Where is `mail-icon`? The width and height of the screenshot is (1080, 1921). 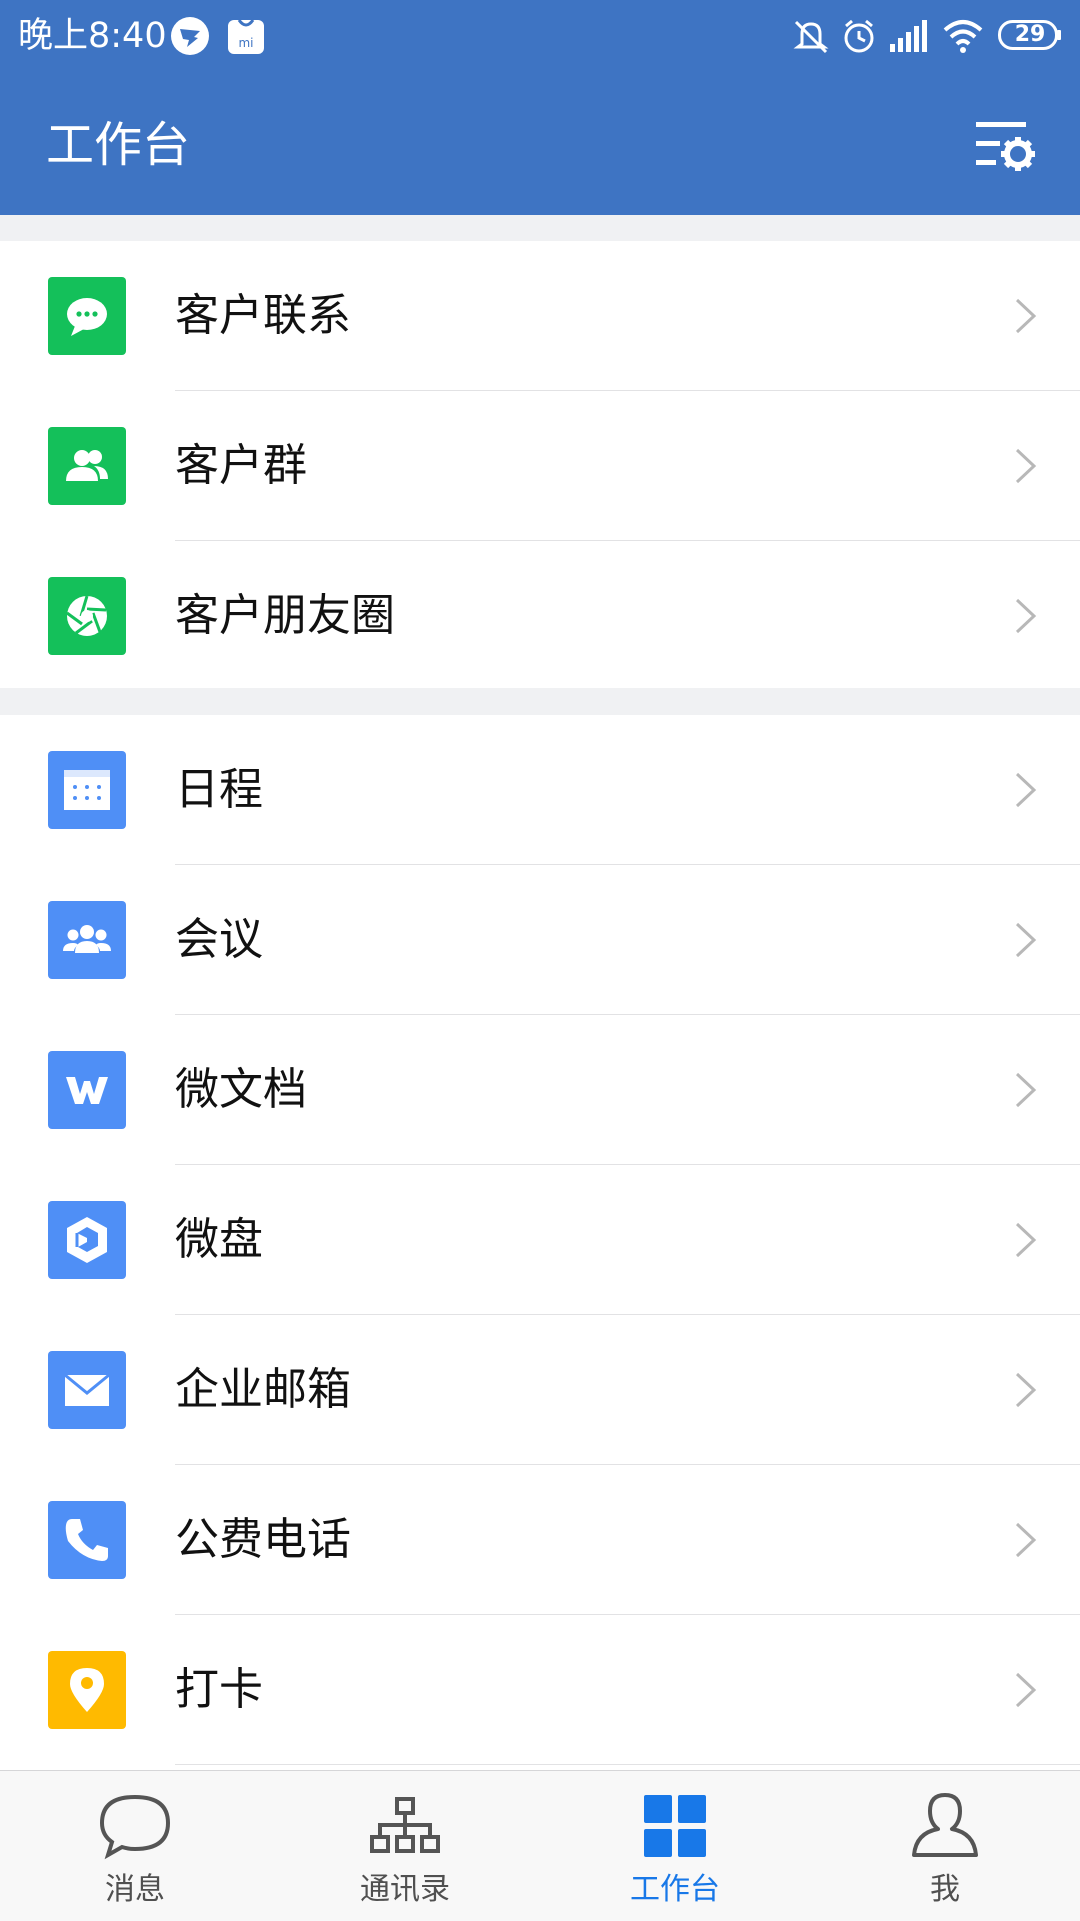 mail-icon is located at coordinates (87, 1390).